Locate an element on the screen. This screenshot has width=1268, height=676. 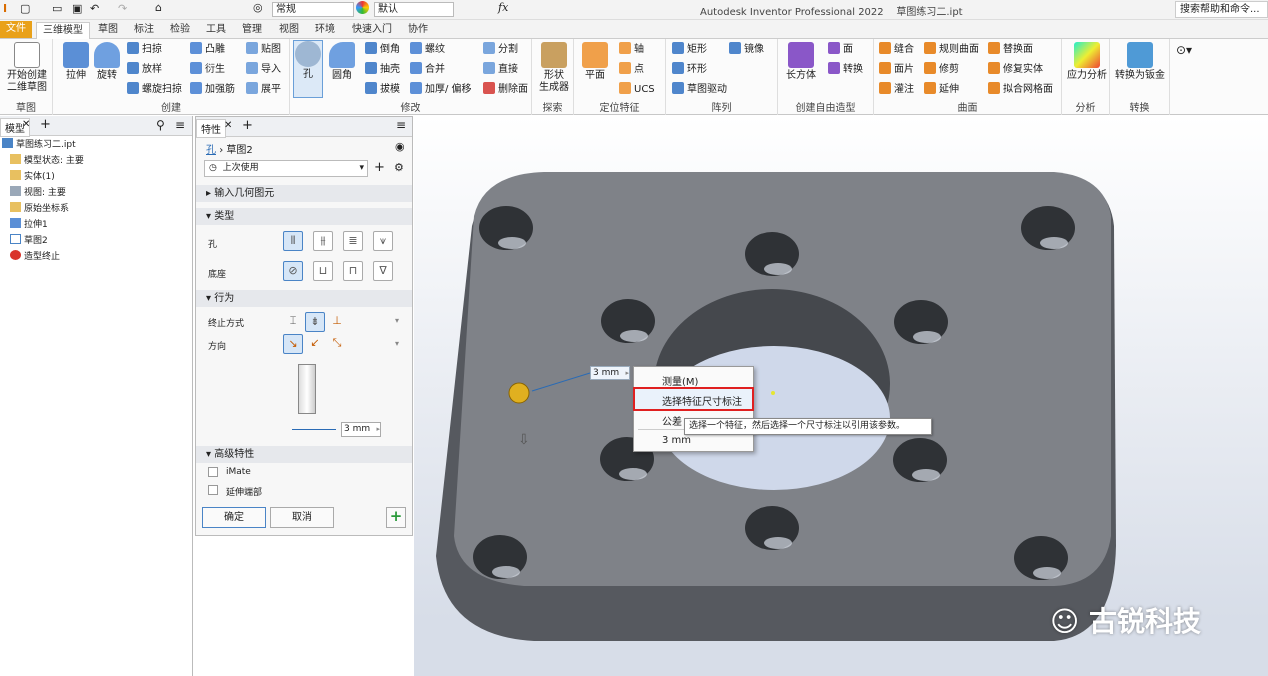
stitch-button: 缝合 is located at coordinates (896, 50).